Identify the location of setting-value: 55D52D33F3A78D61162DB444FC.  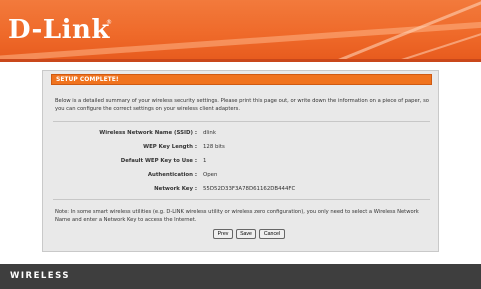
(249, 189).